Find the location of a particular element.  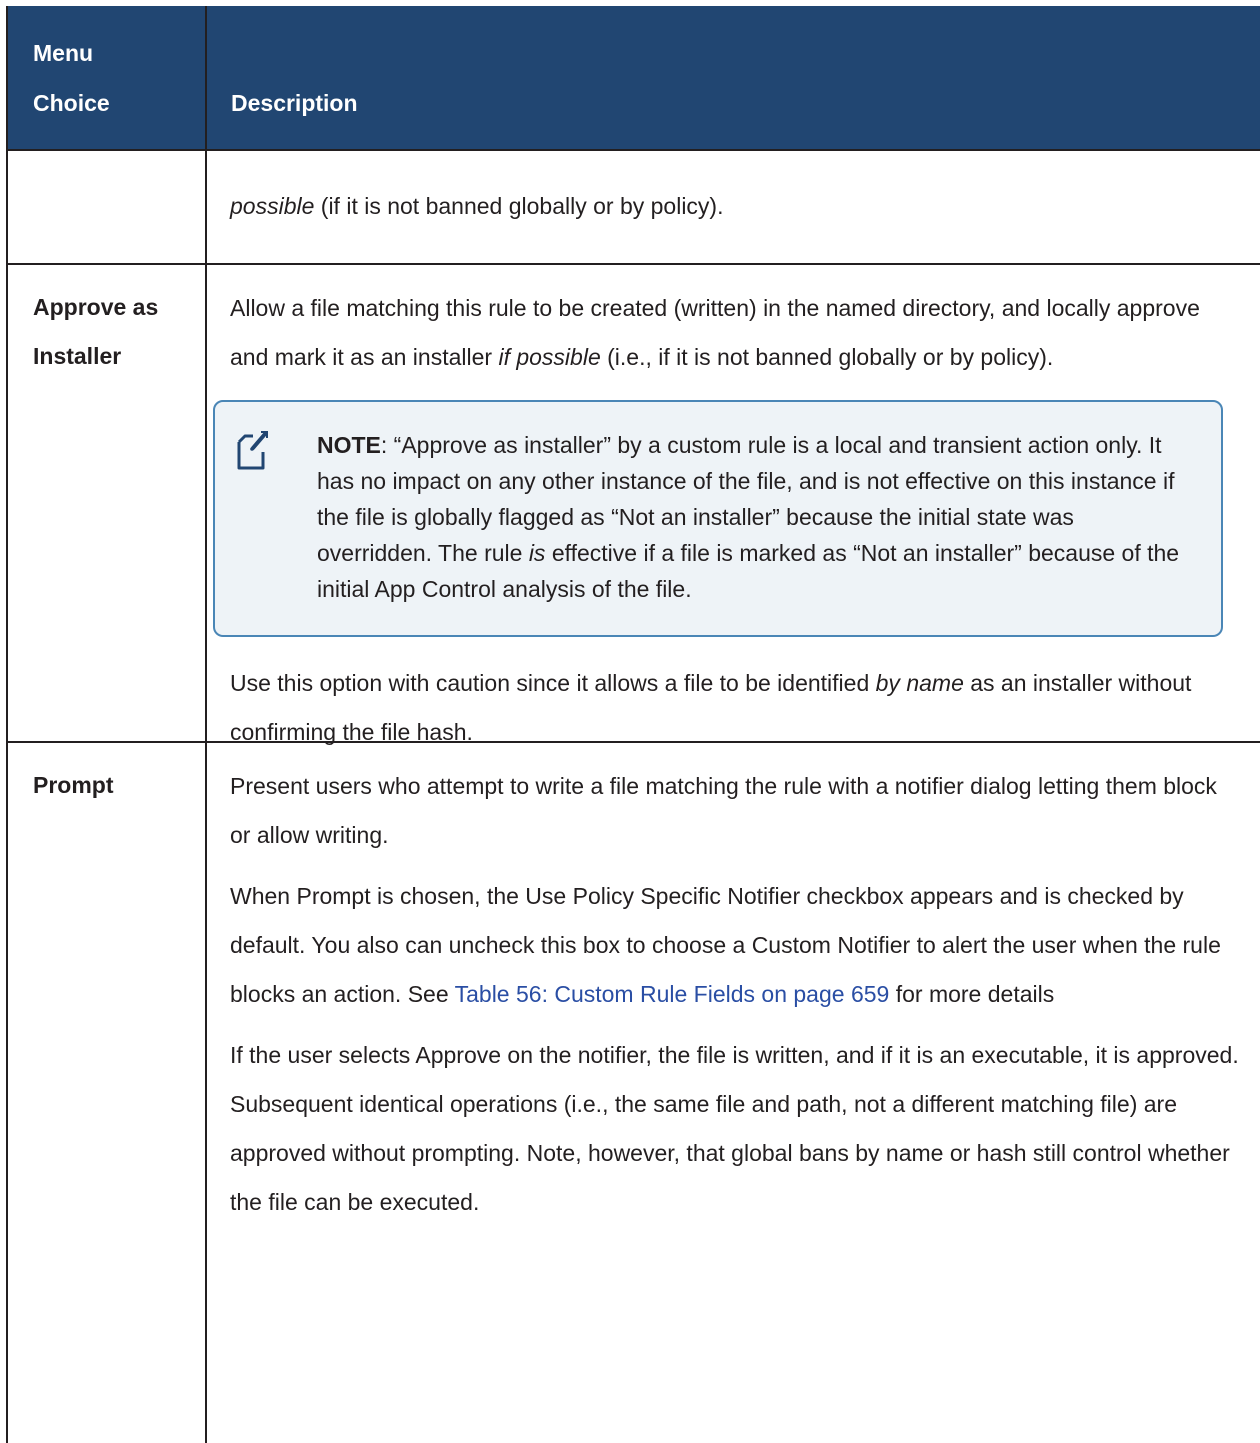

menu-choice-prompt: Prompt is located at coordinates (107, 1093).